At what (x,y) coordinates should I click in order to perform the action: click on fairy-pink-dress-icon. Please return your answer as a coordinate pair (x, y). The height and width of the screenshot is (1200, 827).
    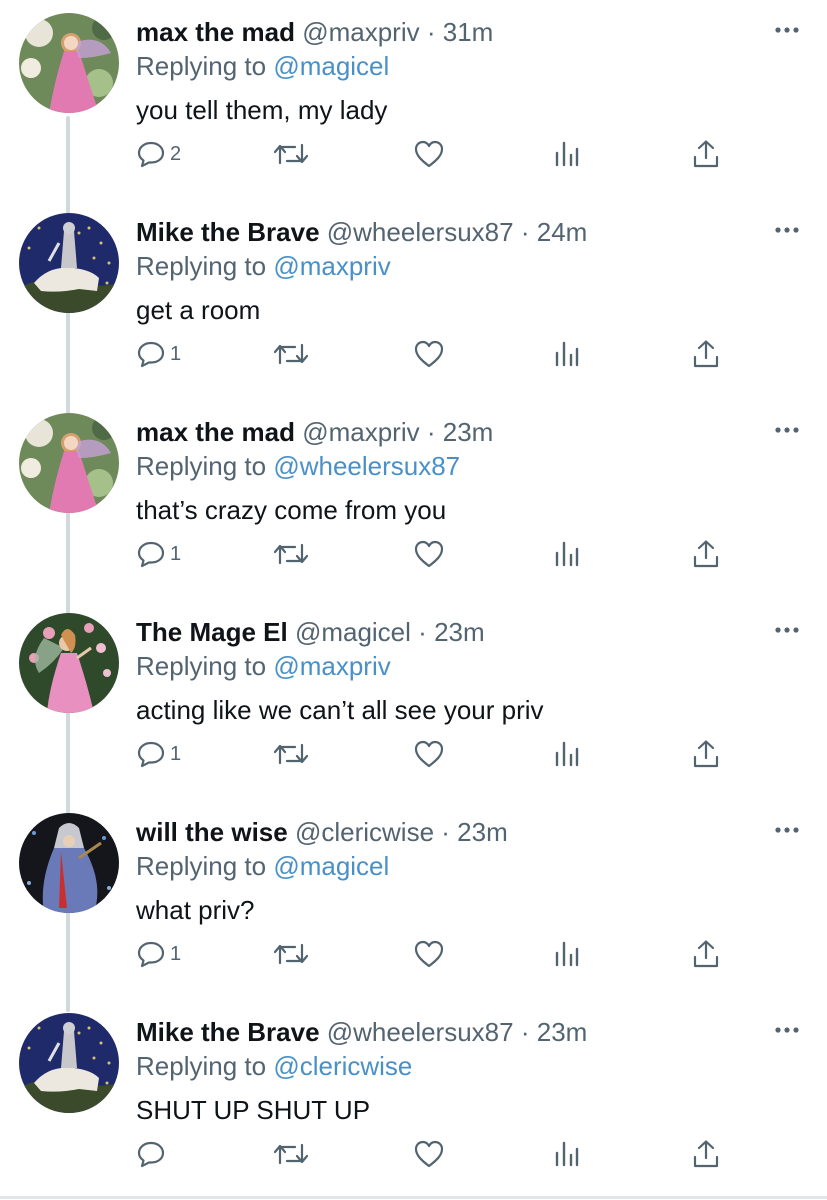
    Looking at the image, I should click on (69, 463).